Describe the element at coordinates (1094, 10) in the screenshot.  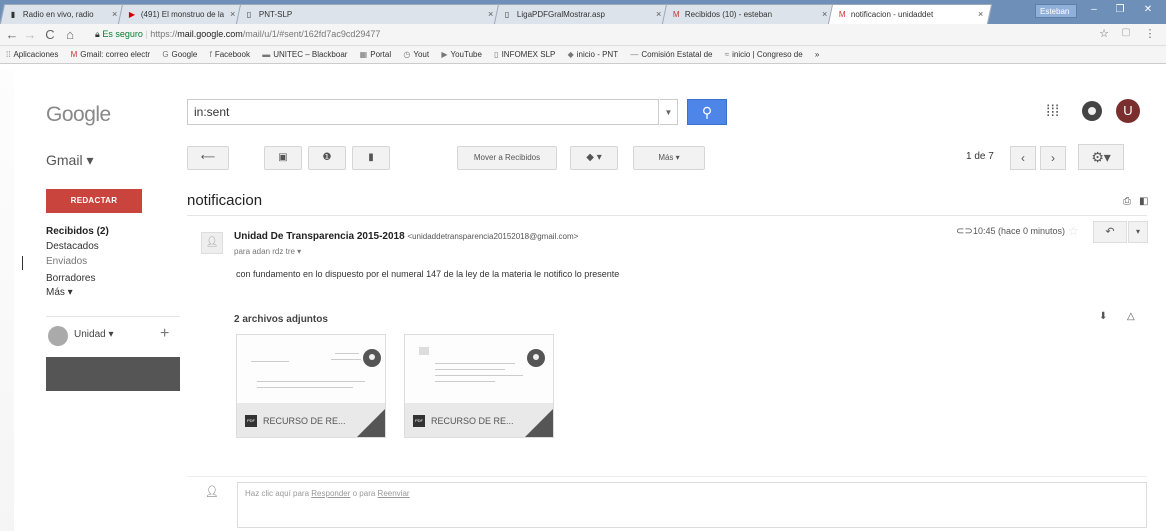
I see `minimize-button: –` at that location.